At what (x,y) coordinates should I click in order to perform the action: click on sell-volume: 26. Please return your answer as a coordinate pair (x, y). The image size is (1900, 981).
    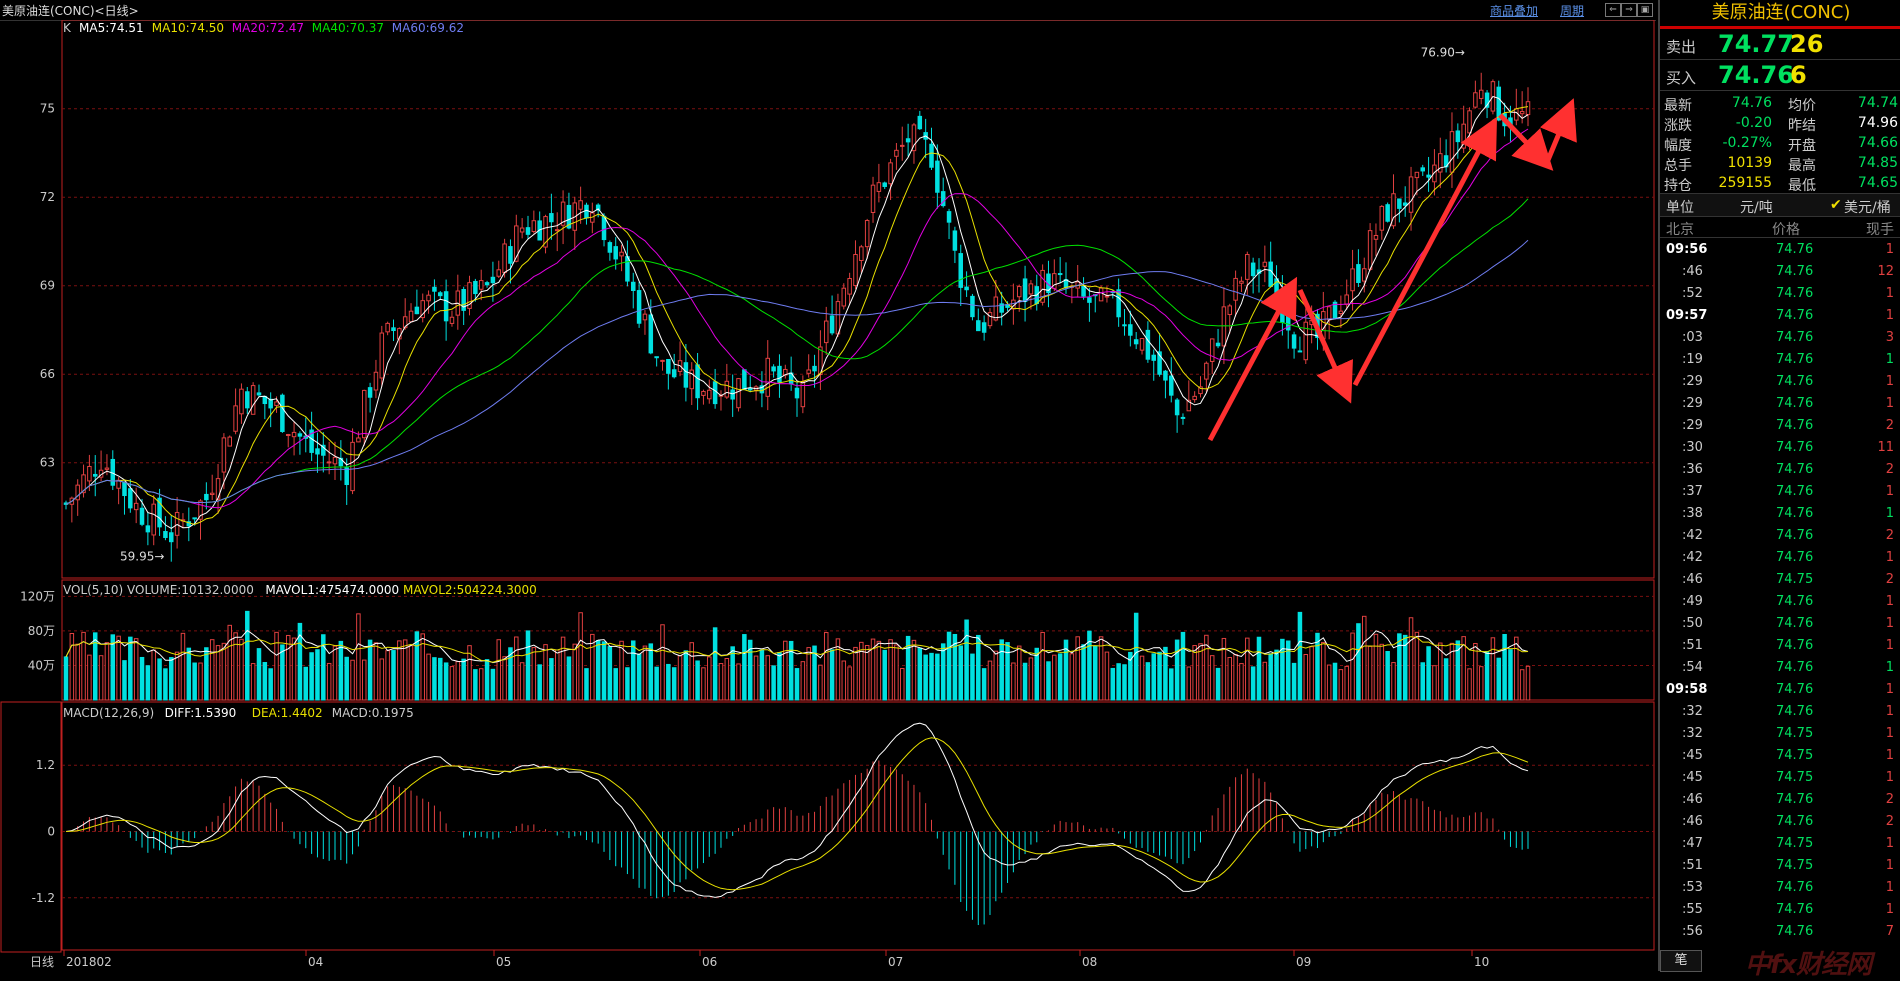
    Looking at the image, I should click on (1807, 44).